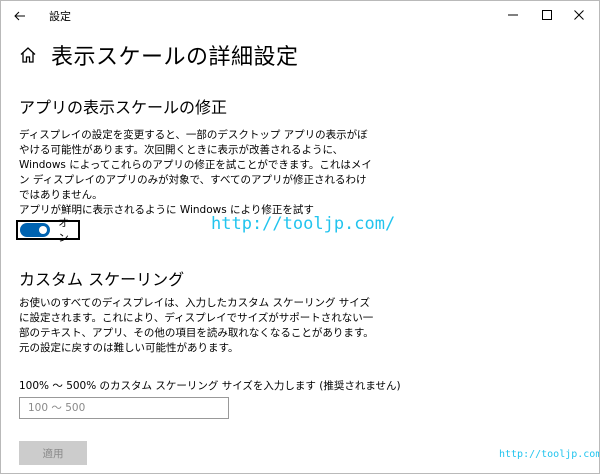 This screenshot has width=600, height=474. What do you see at coordinates (124, 408) in the screenshot?
I see `custom-scaling-input` at bounding box center [124, 408].